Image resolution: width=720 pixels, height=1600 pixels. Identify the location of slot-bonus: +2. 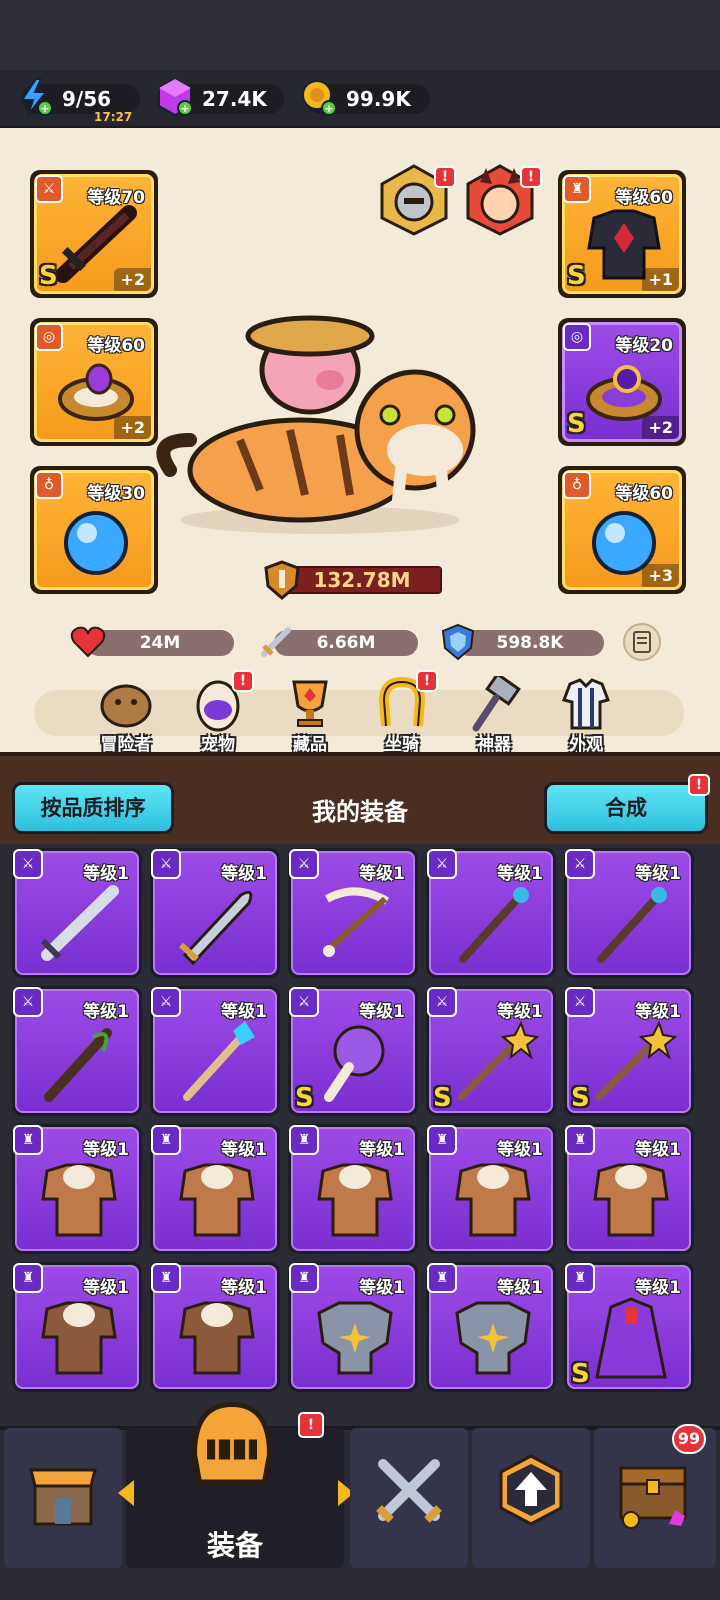
(660, 427).